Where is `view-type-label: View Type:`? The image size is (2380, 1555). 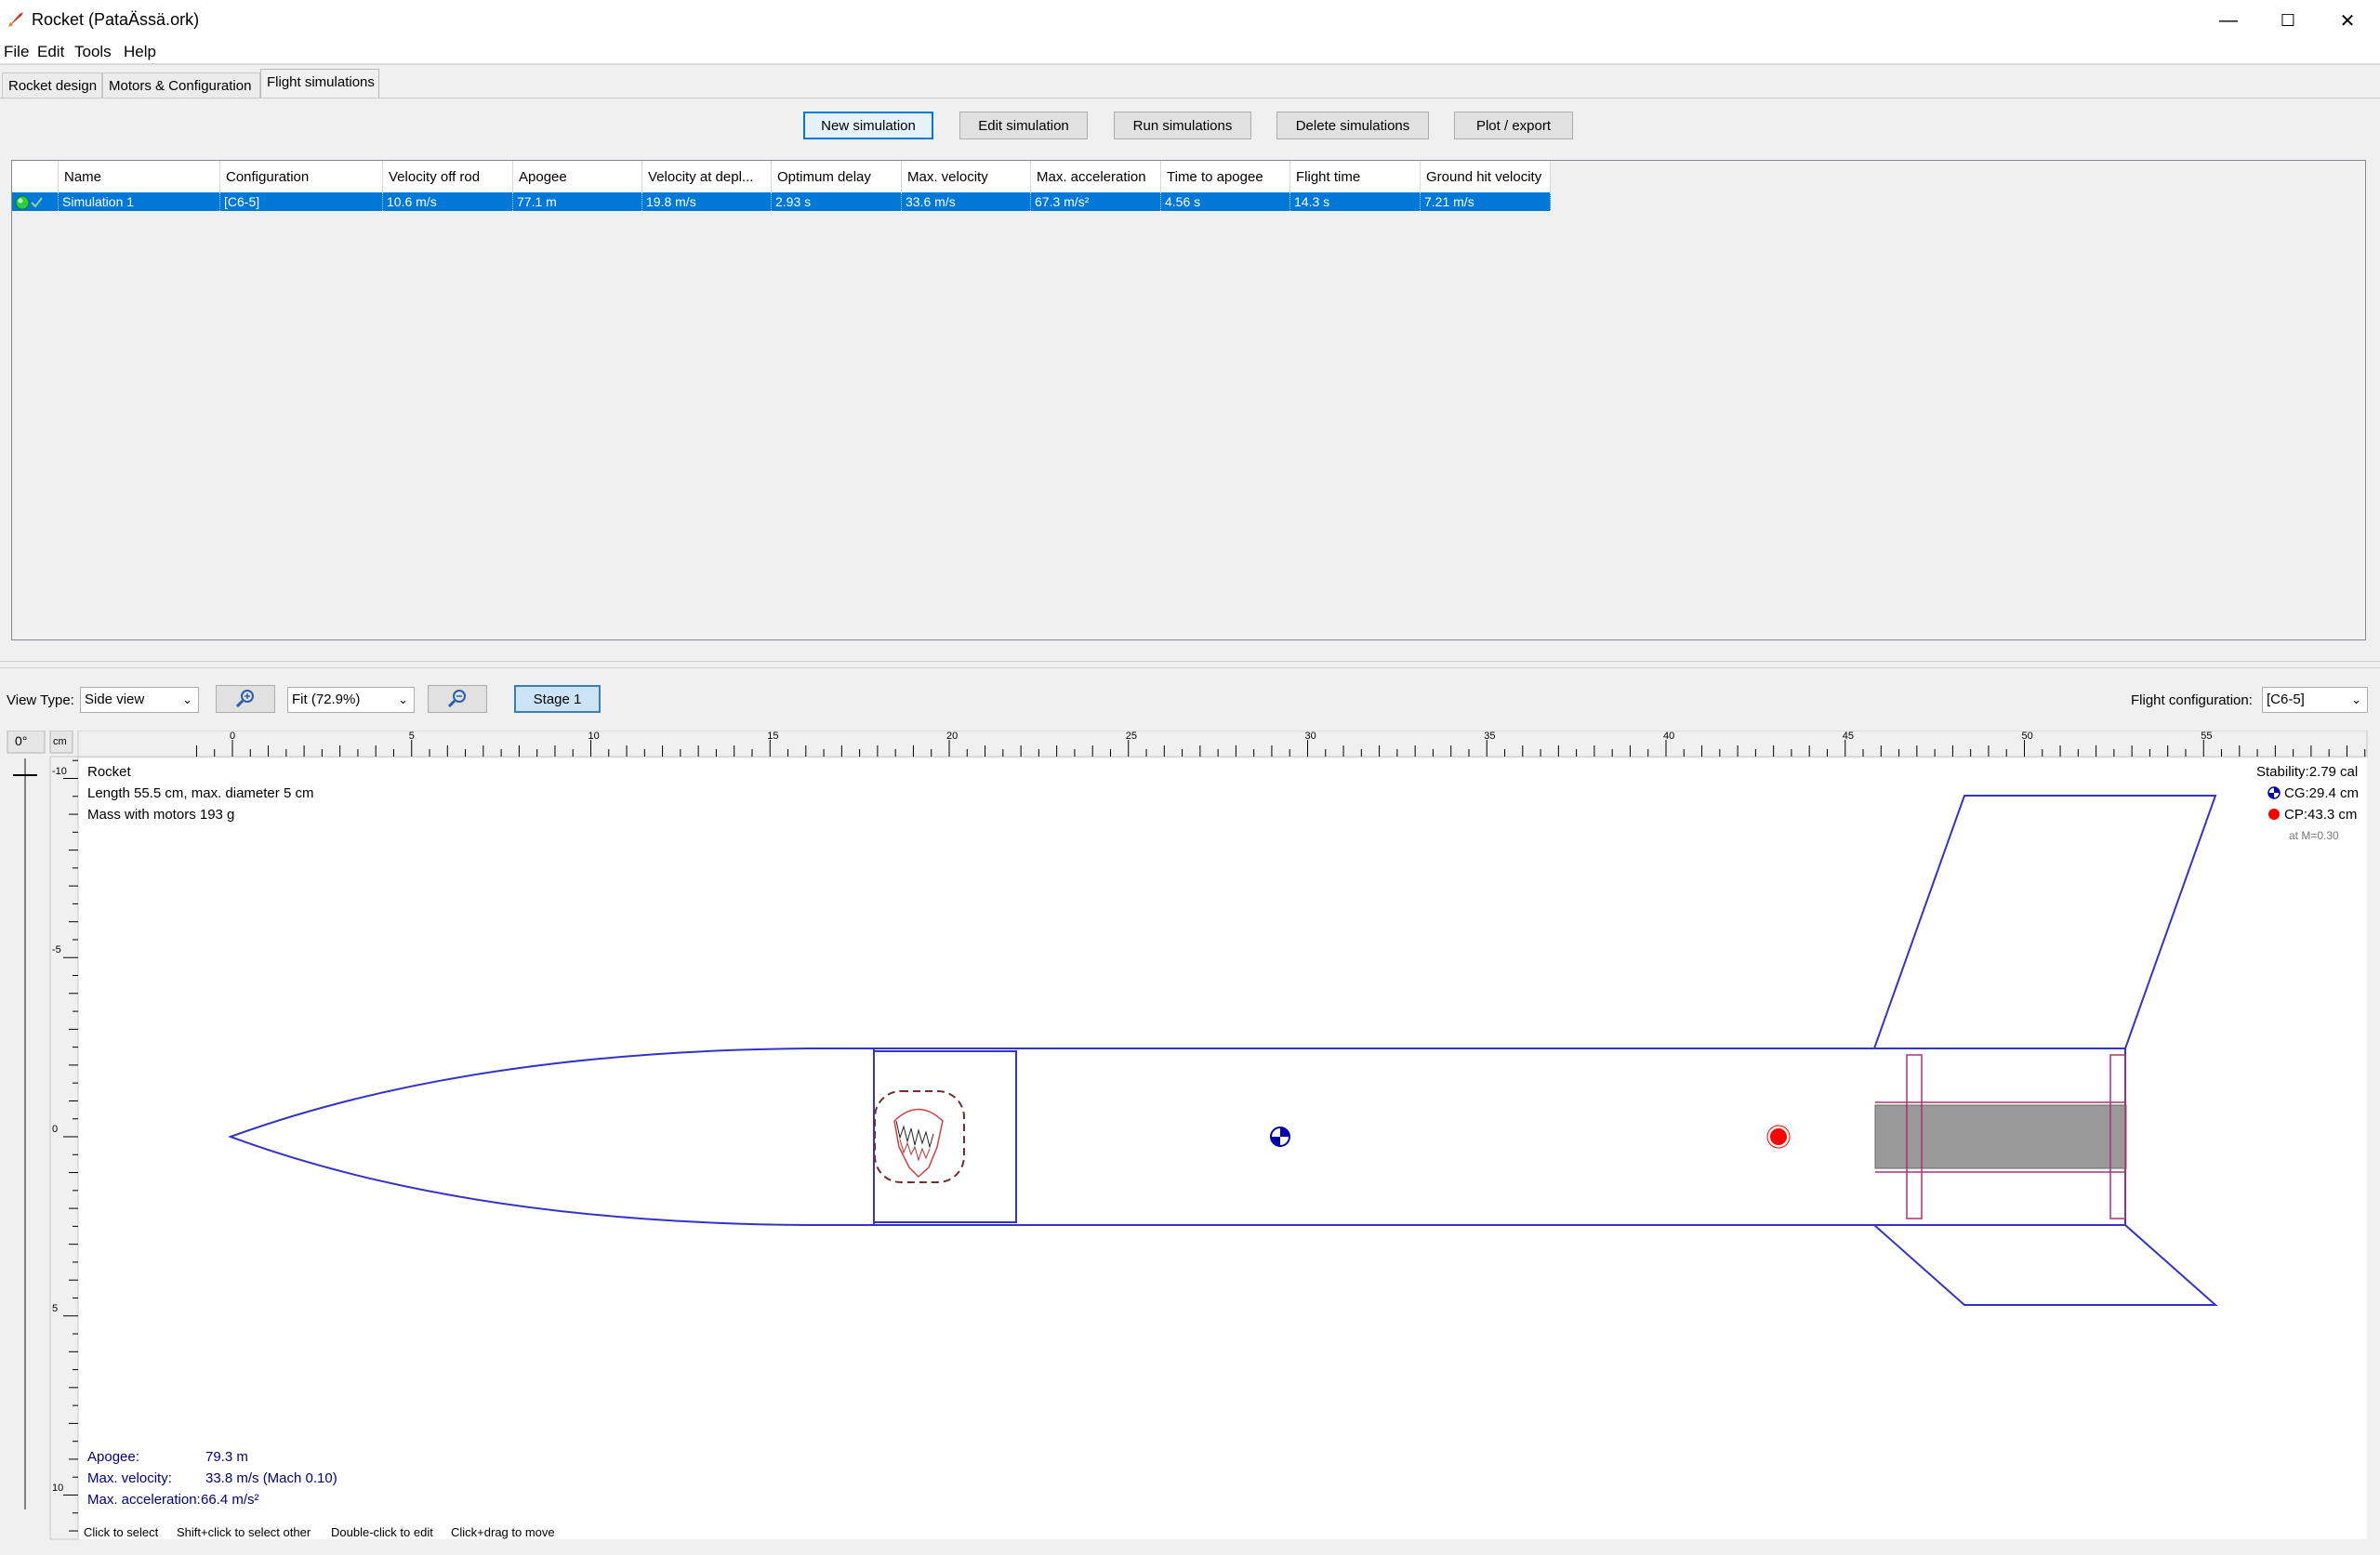
view-type-label: View Type: is located at coordinates (40, 700).